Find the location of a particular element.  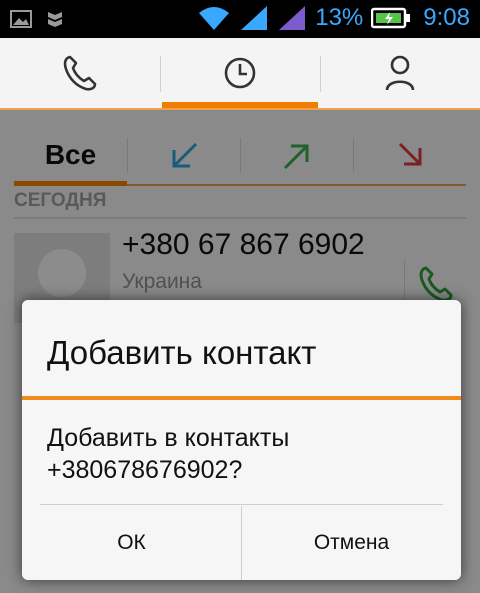

dialog-button-divider is located at coordinates (241, 504).